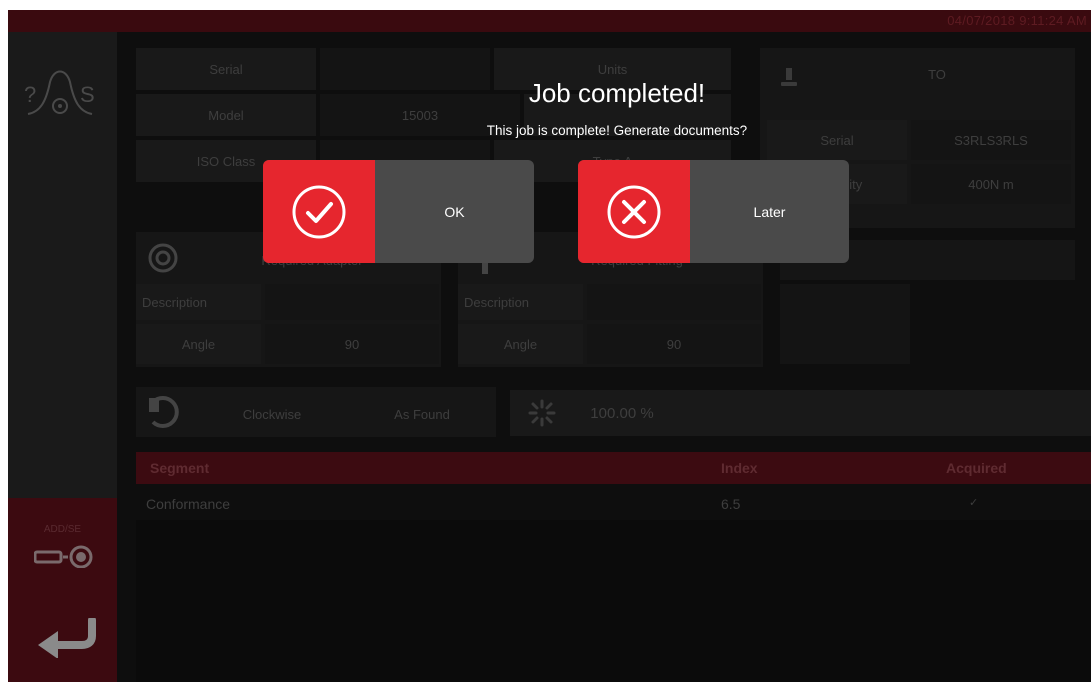 This screenshot has height=682, width=1091. I want to click on loading-spinner-icon, so click(542, 413).